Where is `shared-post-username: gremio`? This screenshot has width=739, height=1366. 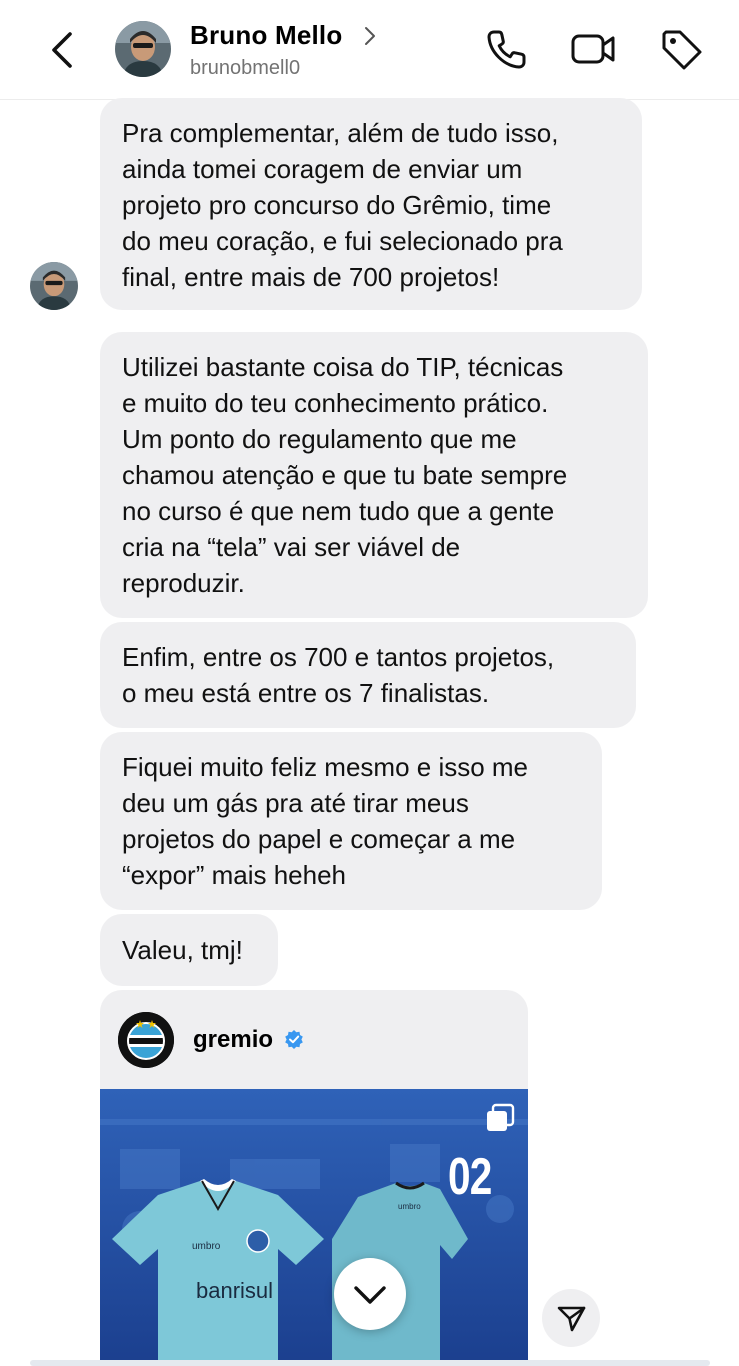
shared-post-username: gremio is located at coordinates (233, 1040).